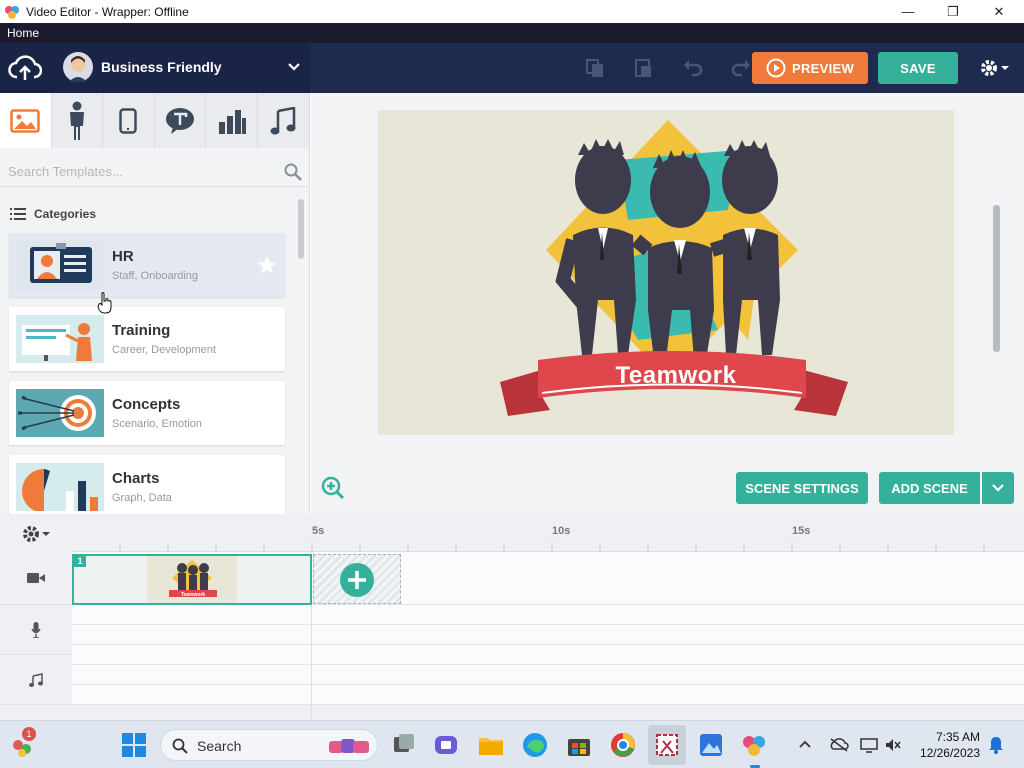  What do you see at coordinates (996, 745) in the screenshot?
I see `notification-bell-icon` at bounding box center [996, 745].